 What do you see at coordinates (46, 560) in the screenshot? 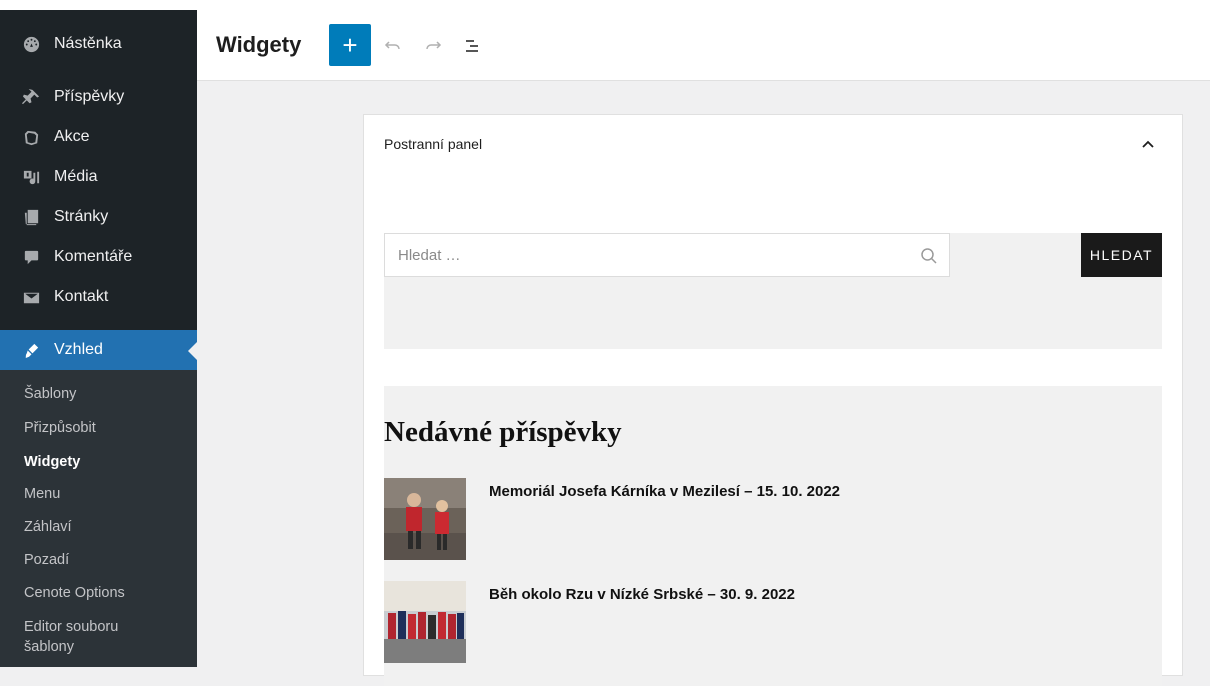
I see `submenu-item-background: Pozadí` at bounding box center [46, 560].